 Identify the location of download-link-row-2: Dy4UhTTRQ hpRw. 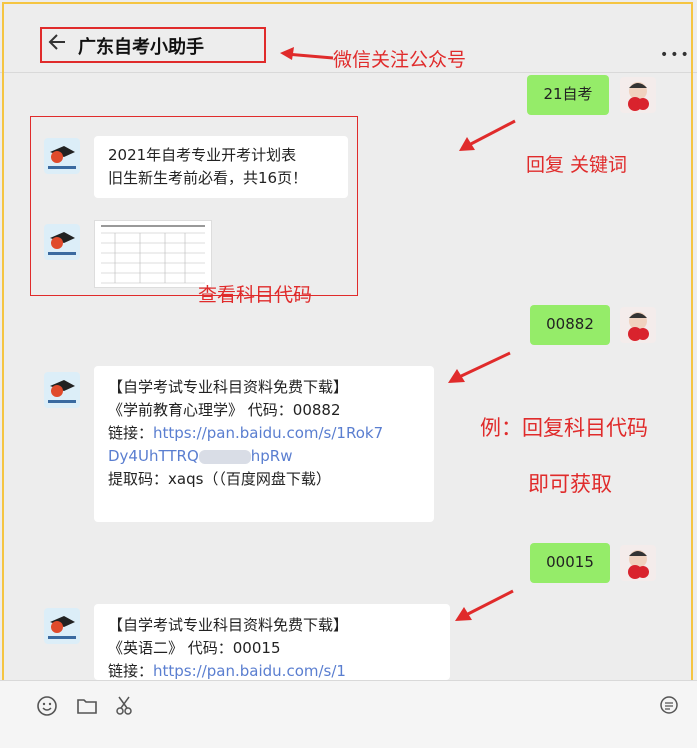
(264, 456).